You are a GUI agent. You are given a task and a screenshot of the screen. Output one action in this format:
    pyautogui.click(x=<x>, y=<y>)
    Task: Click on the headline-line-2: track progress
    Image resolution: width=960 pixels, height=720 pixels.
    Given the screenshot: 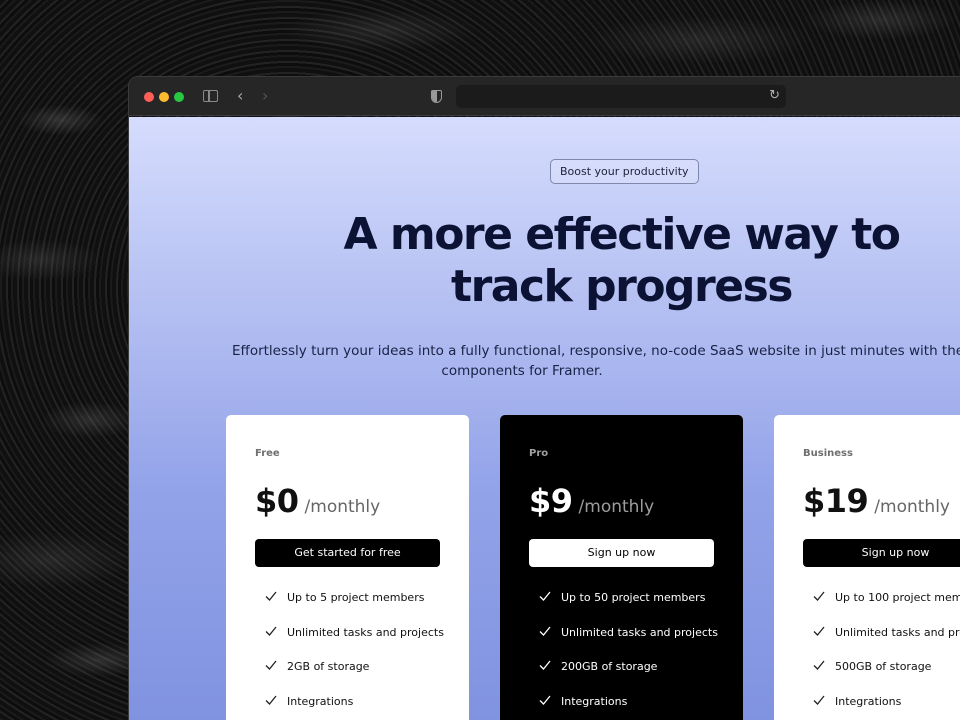 What is the action you would take?
    pyautogui.click(x=622, y=286)
    